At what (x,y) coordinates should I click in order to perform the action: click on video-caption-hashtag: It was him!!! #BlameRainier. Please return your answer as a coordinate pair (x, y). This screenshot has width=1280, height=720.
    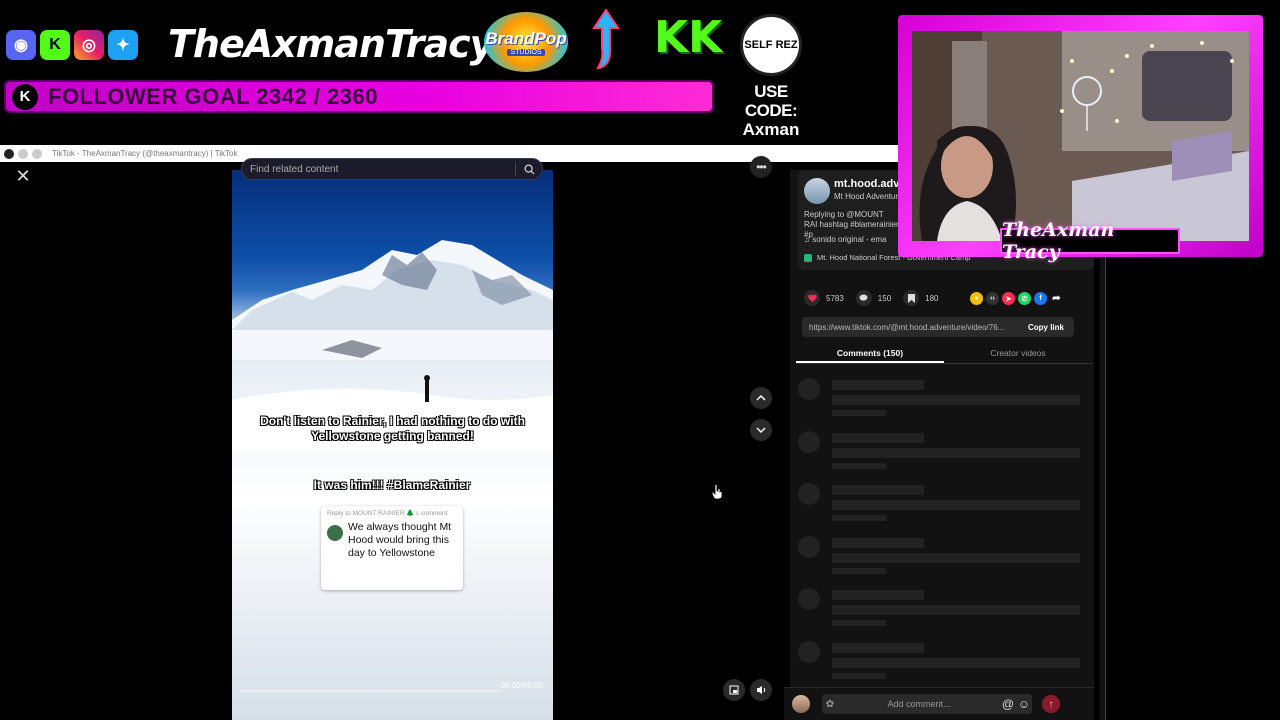
    Looking at the image, I should click on (392, 485).